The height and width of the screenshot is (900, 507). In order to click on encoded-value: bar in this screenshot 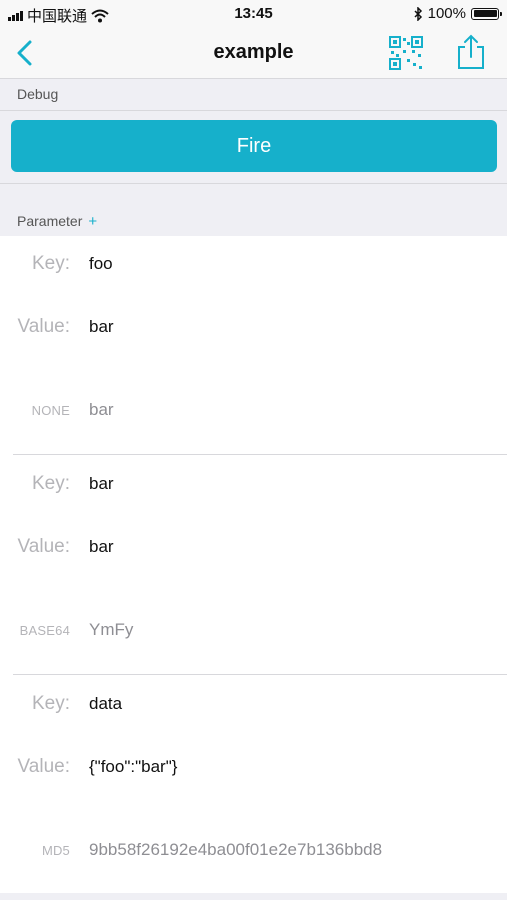, I will do `click(101, 409)`.